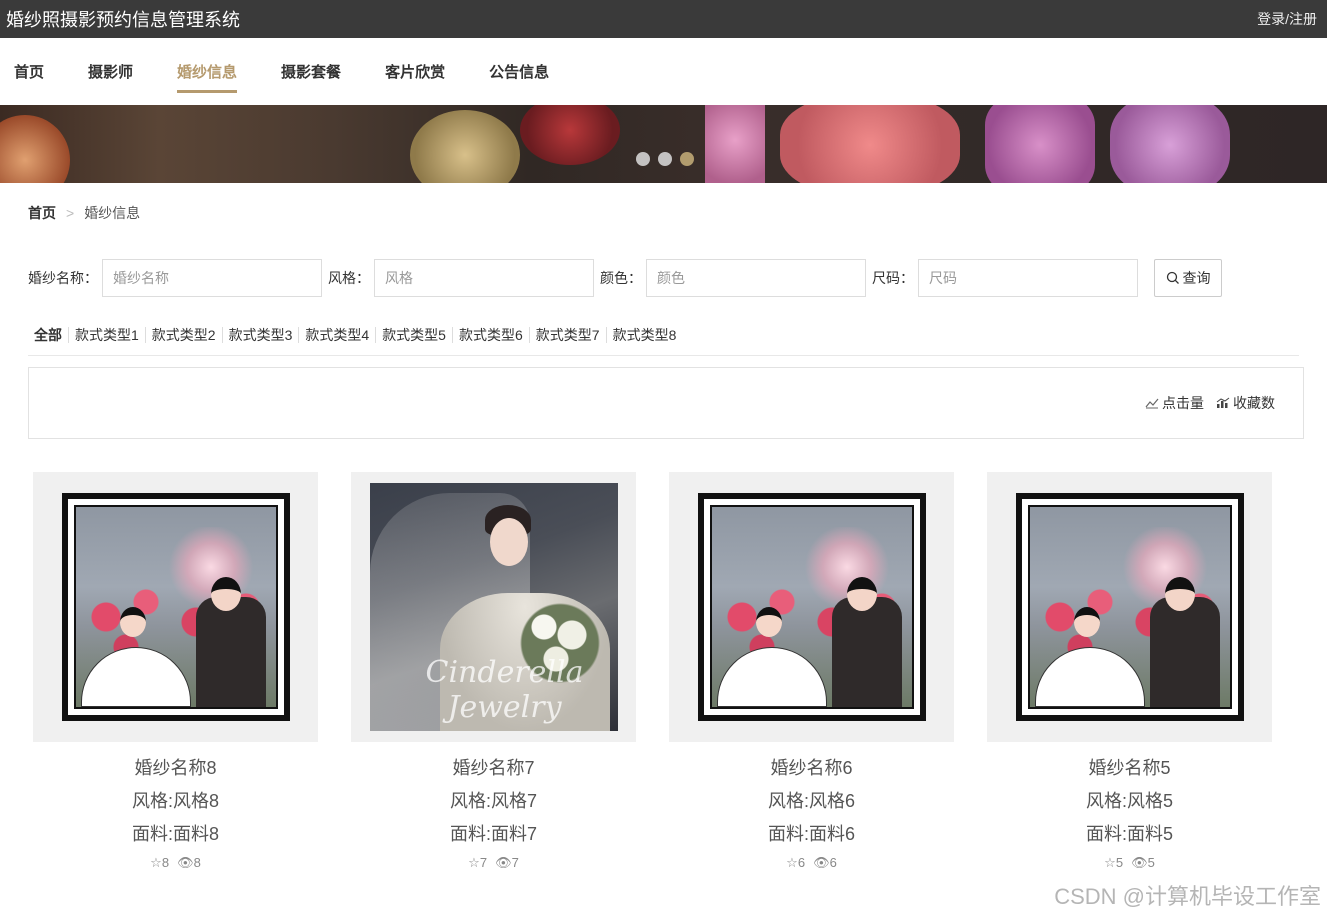 Image resolution: width=1327 pixels, height=917 pixels. Describe the element at coordinates (687, 159) in the screenshot. I see `carousel-dot-active` at that location.